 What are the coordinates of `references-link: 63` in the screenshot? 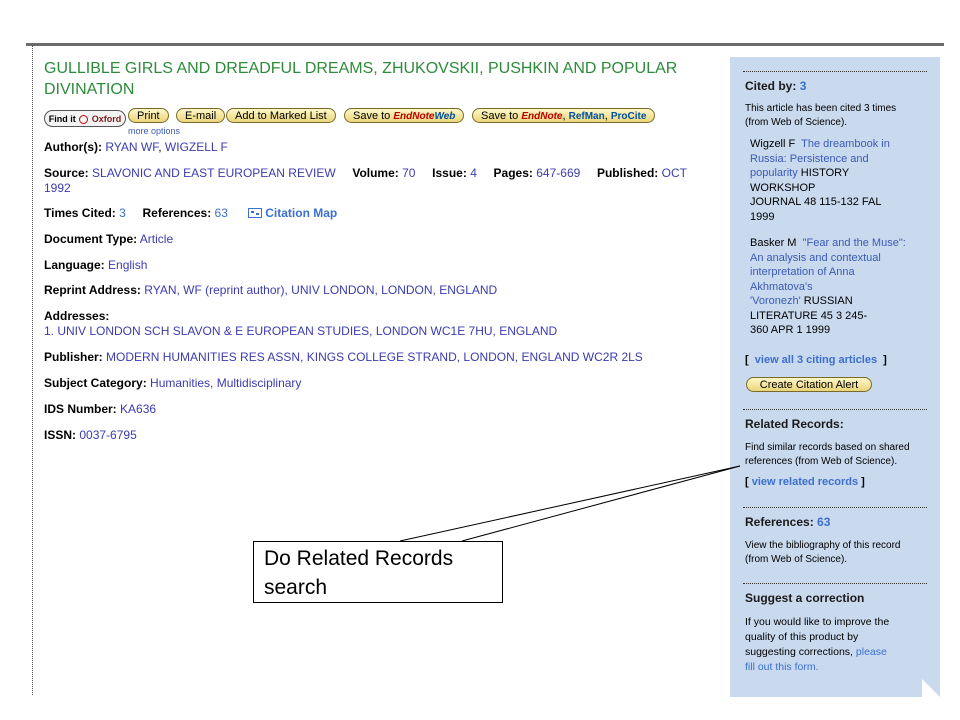 It's located at (221, 213).